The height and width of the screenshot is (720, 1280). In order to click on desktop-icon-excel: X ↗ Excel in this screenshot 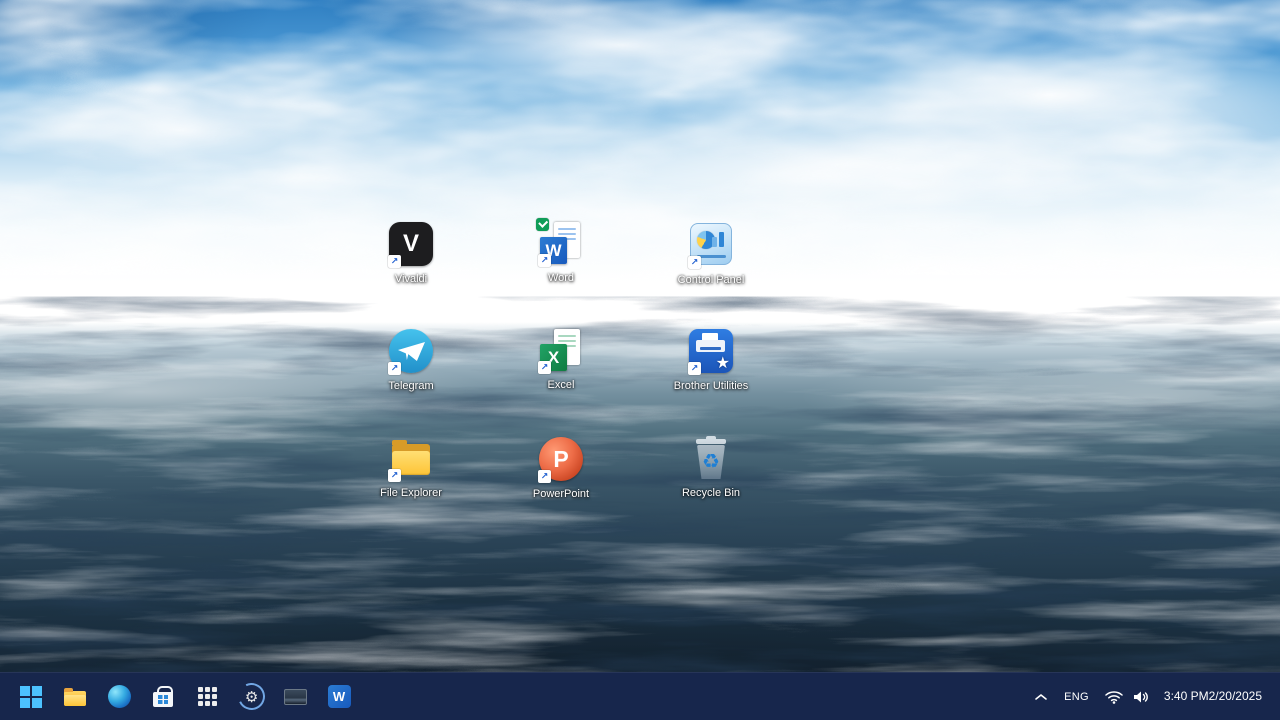, I will do `click(561, 360)`.